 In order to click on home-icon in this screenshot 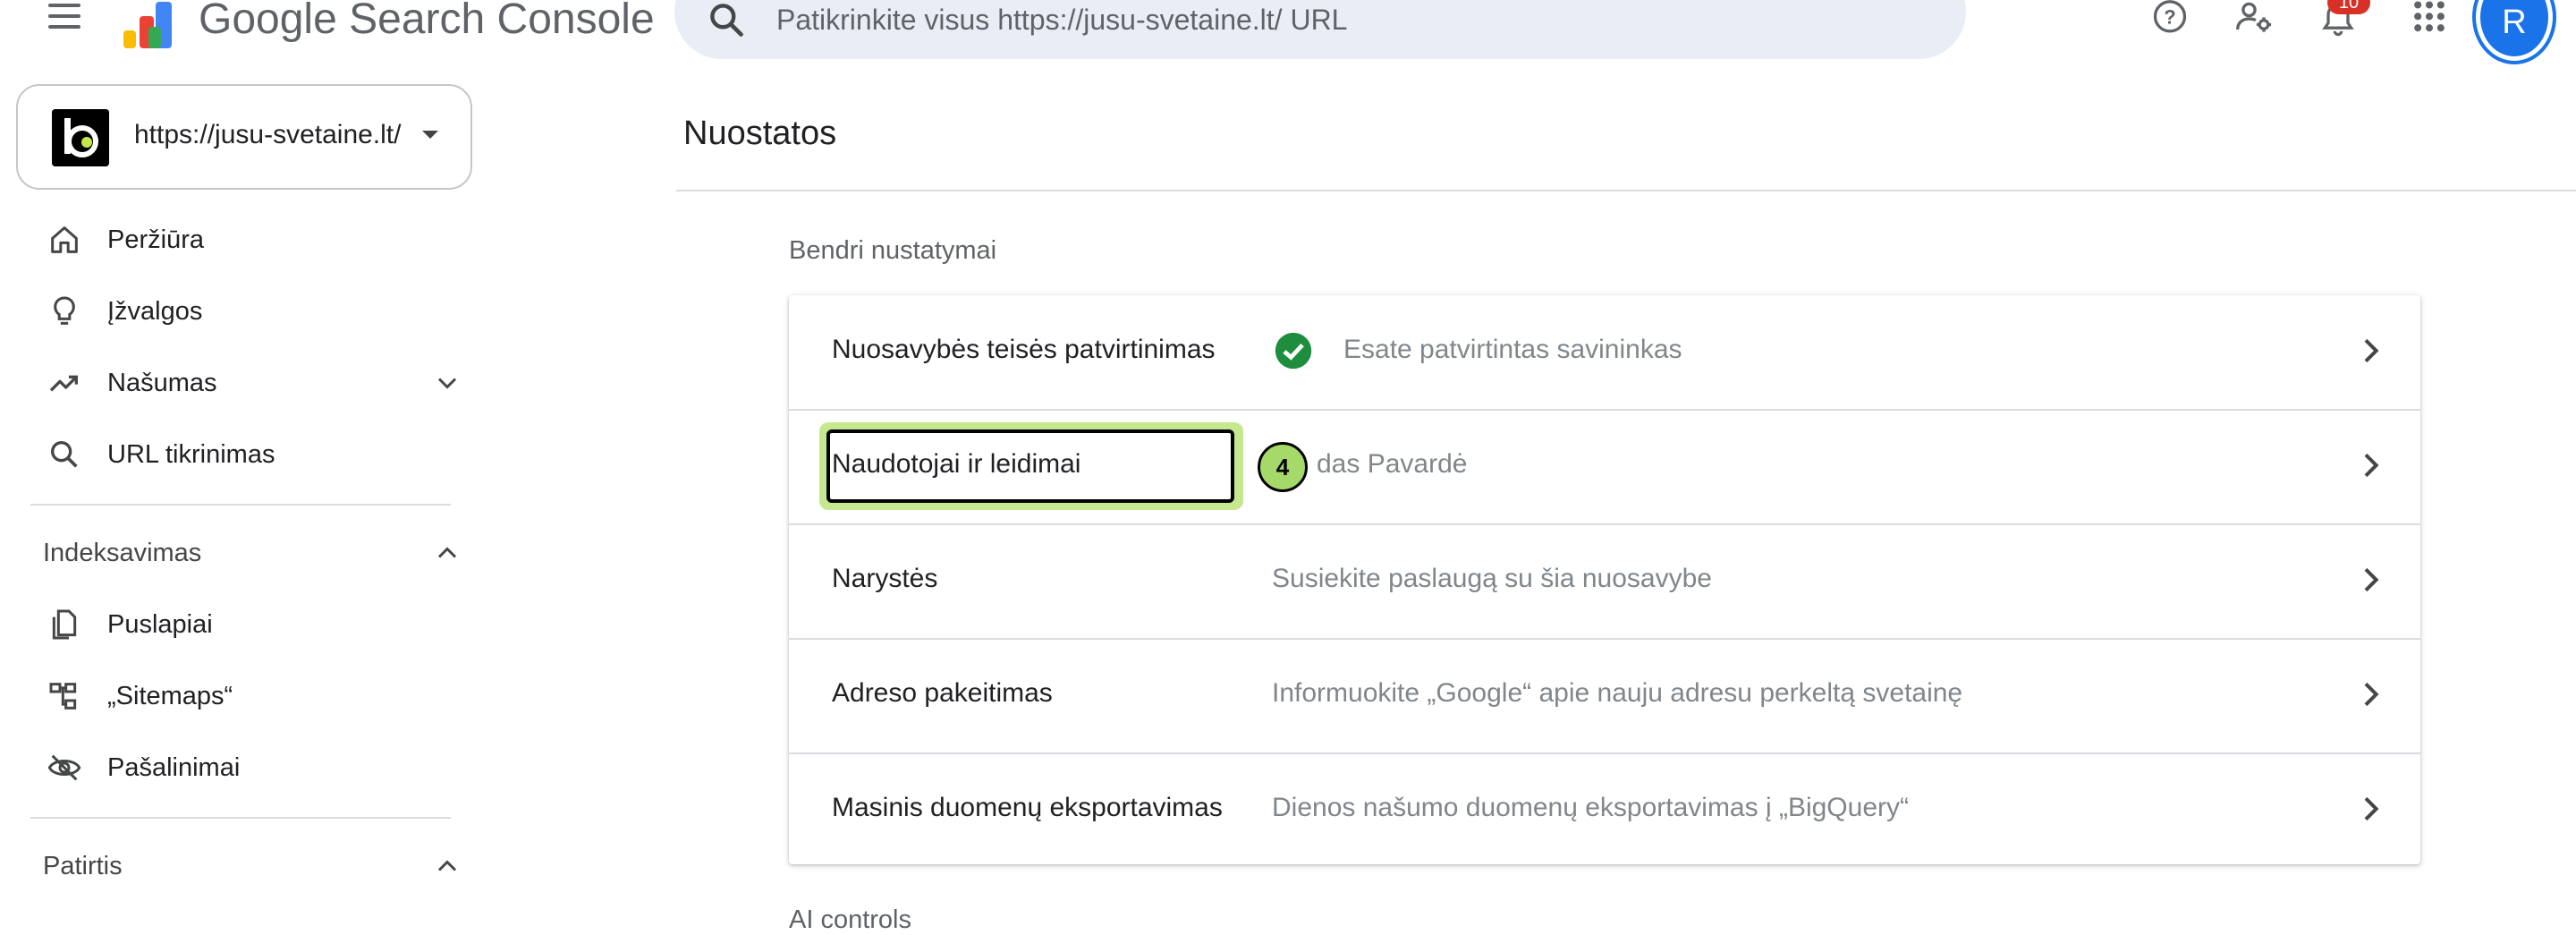, I will do `click(64, 239)`.